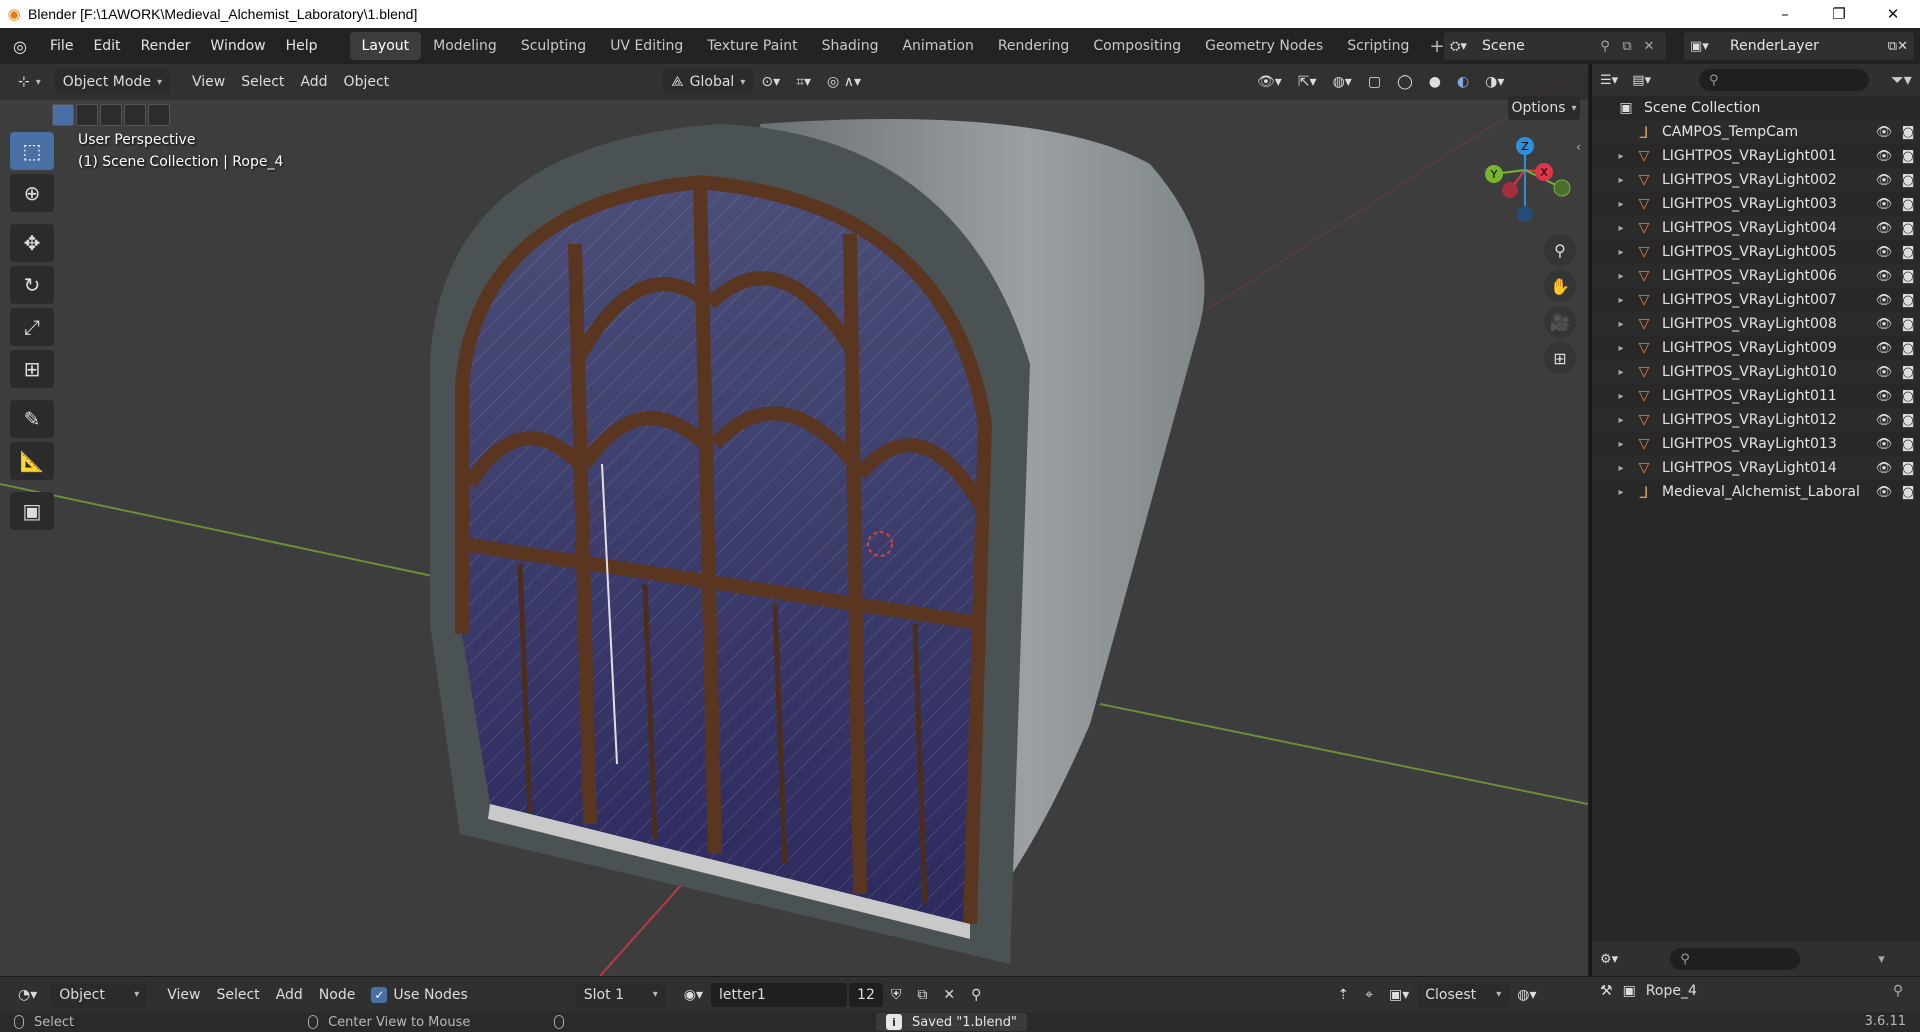  Describe the element at coordinates (1764, 300) in the screenshot. I see `outliner-item-name: LIGHTPOS_VRayLight007` at that location.